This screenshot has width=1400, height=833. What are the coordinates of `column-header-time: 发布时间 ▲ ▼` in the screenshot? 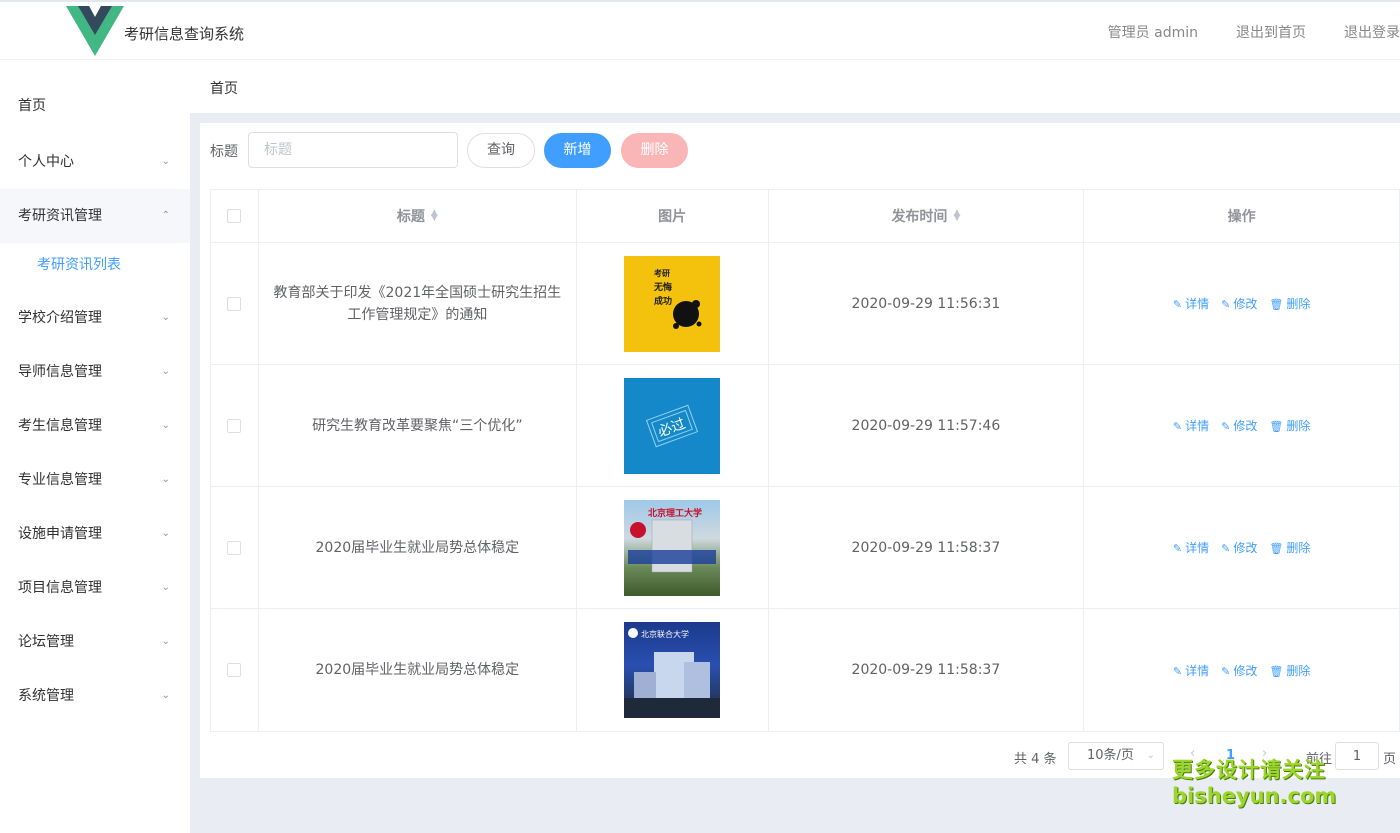 It's located at (927, 216).